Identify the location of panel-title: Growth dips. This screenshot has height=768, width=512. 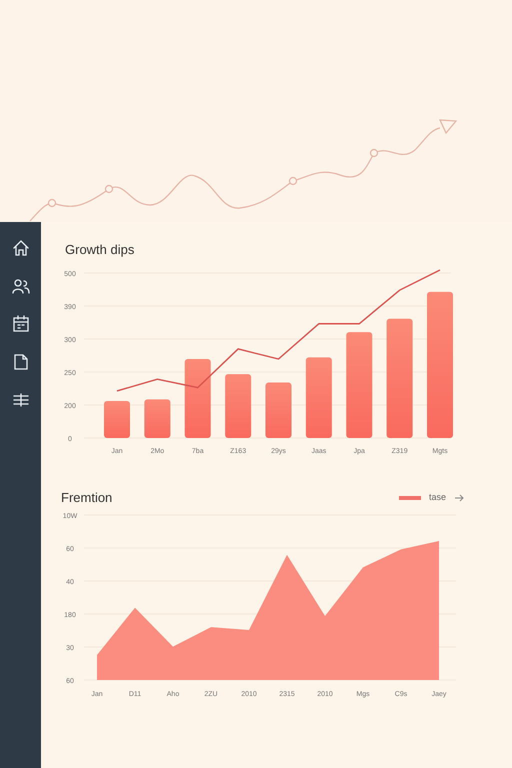
(99, 250).